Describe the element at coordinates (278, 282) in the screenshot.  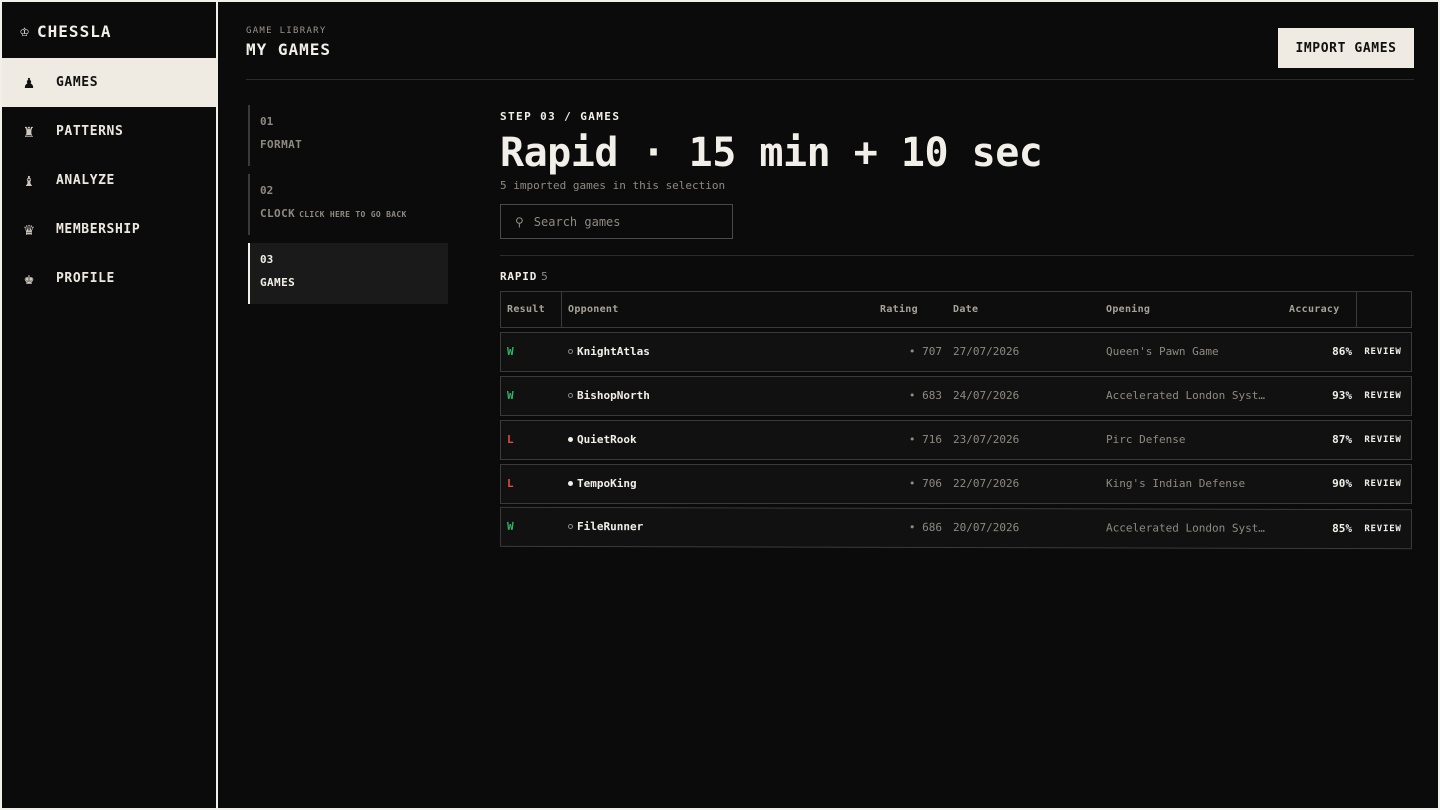
I see `step-title: GAMES` at that location.